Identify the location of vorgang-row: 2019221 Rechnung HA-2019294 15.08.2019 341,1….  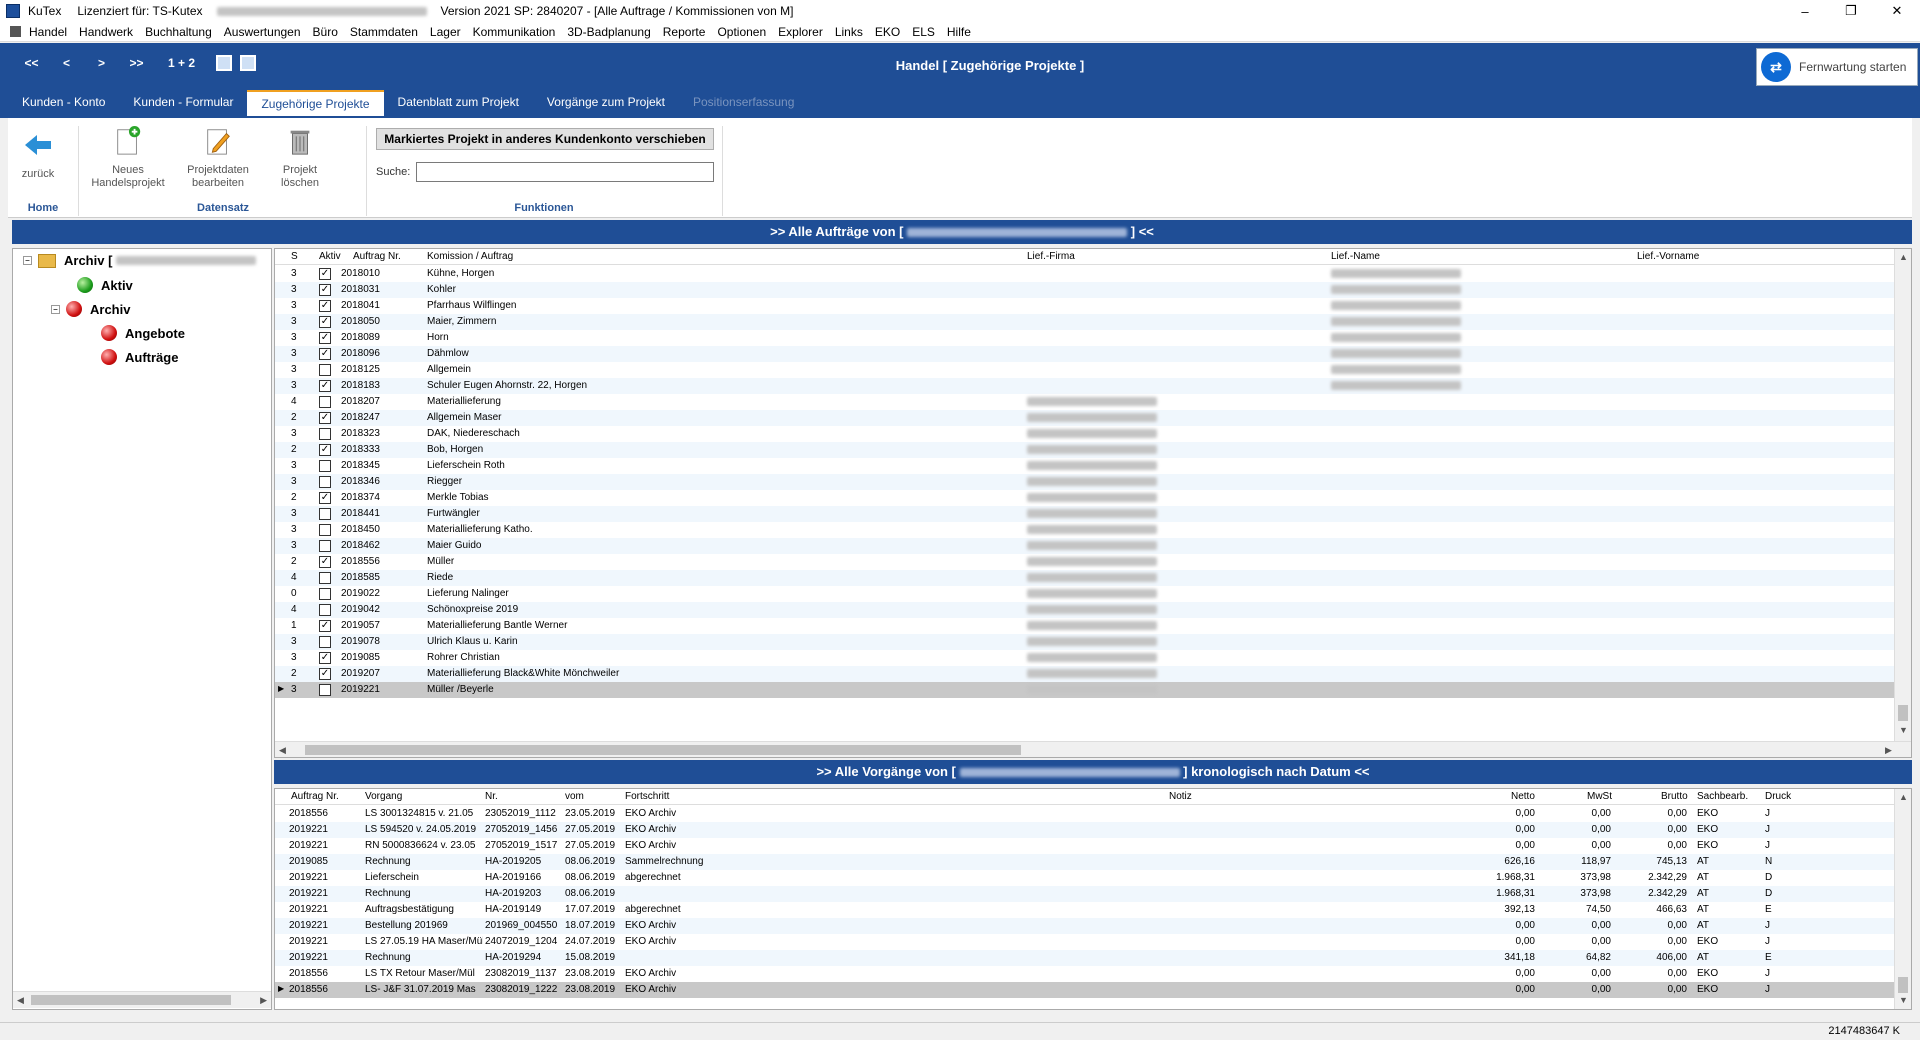
(1093, 958).